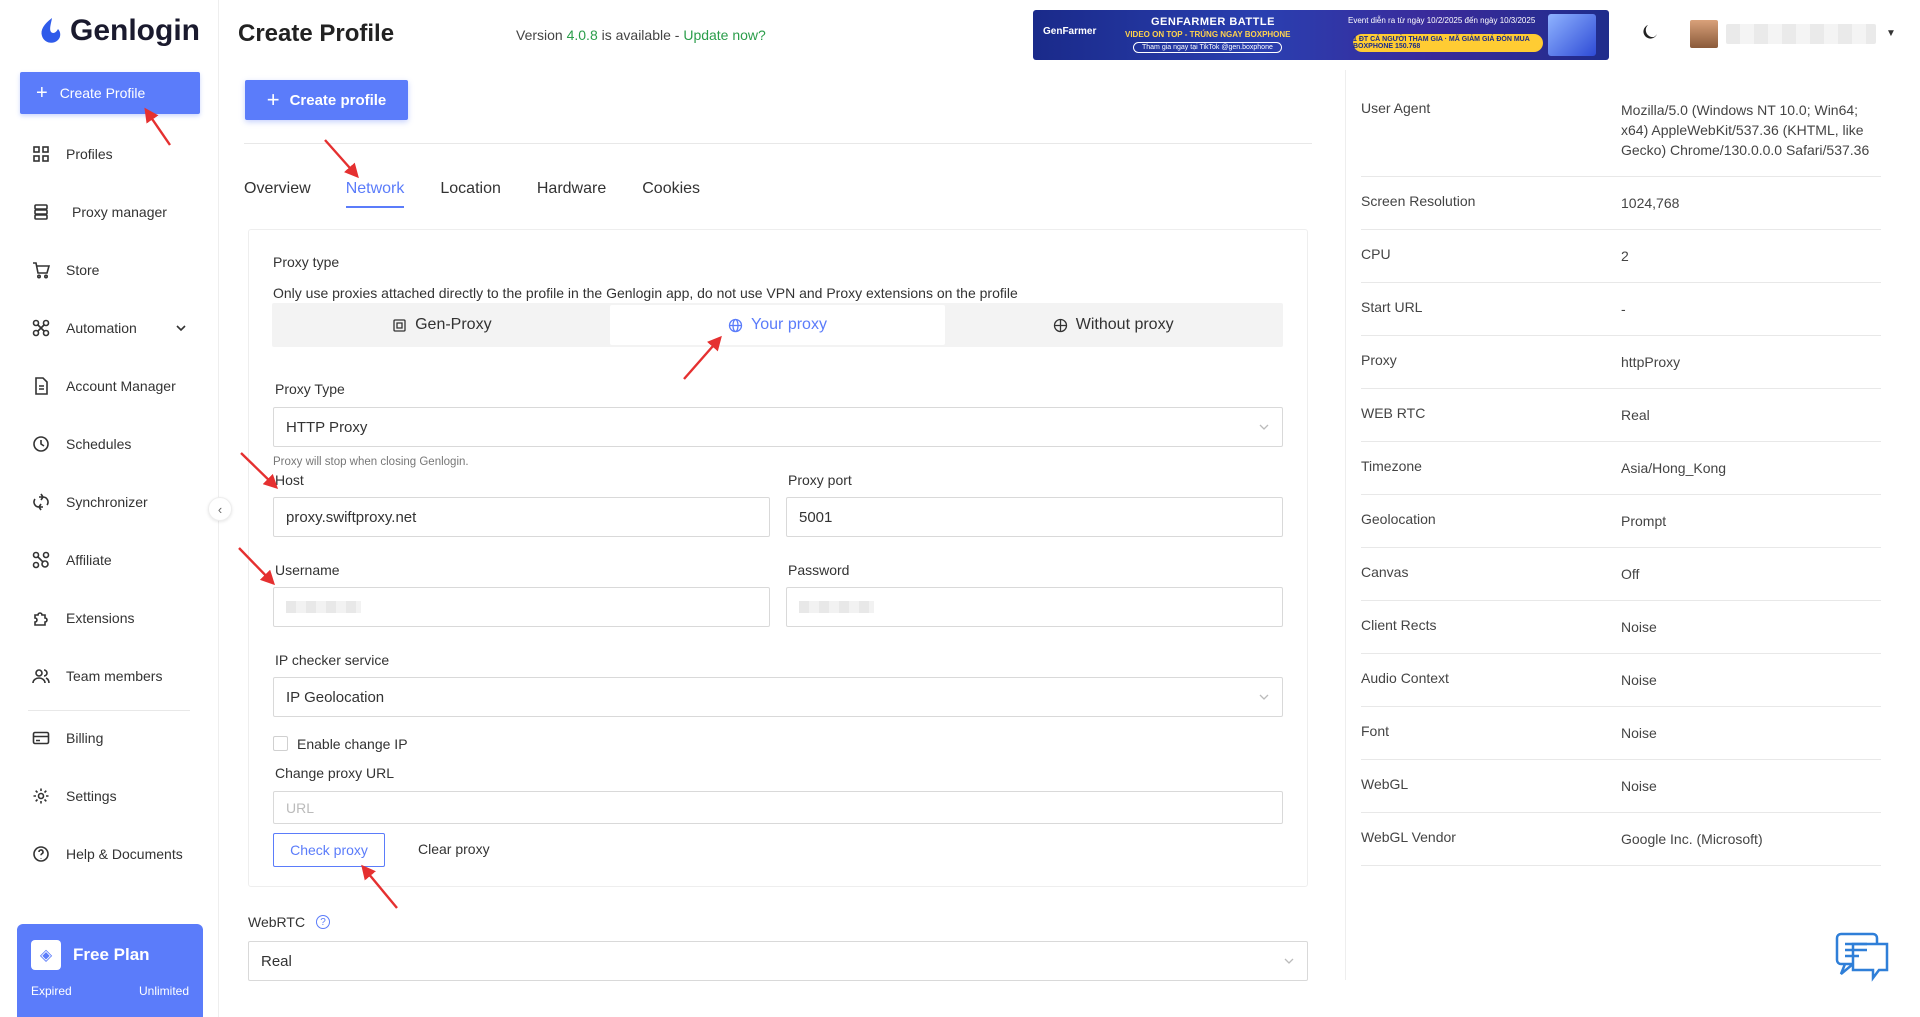 The width and height of the screenshot is (1920, 1017). I want to click on password-redacted, so click(836, 607).